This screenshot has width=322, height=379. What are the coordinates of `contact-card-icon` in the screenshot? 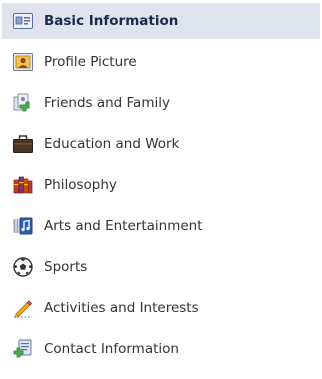 It's located at (23, 349).